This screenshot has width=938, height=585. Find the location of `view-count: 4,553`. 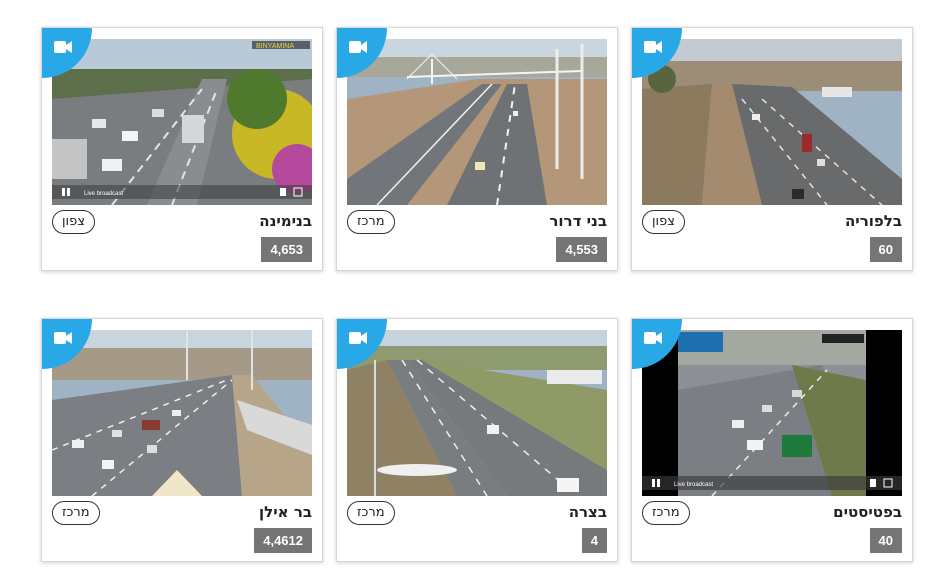

view-count: 4,553 is located at coordinates (581, 249).